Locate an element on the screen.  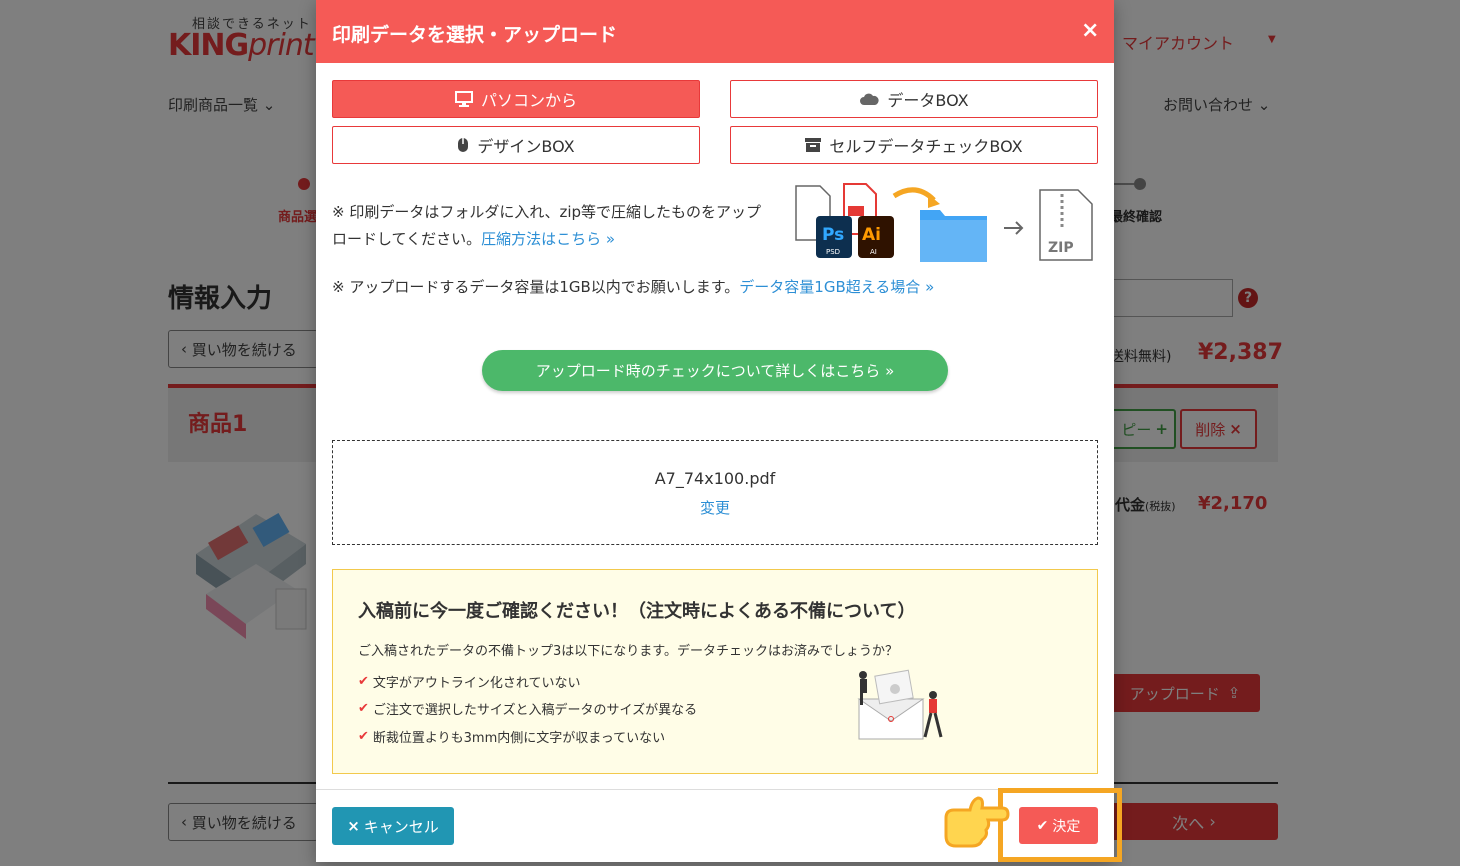
source-designbox-button: デザインBOX is located at coordinates (516, 145).